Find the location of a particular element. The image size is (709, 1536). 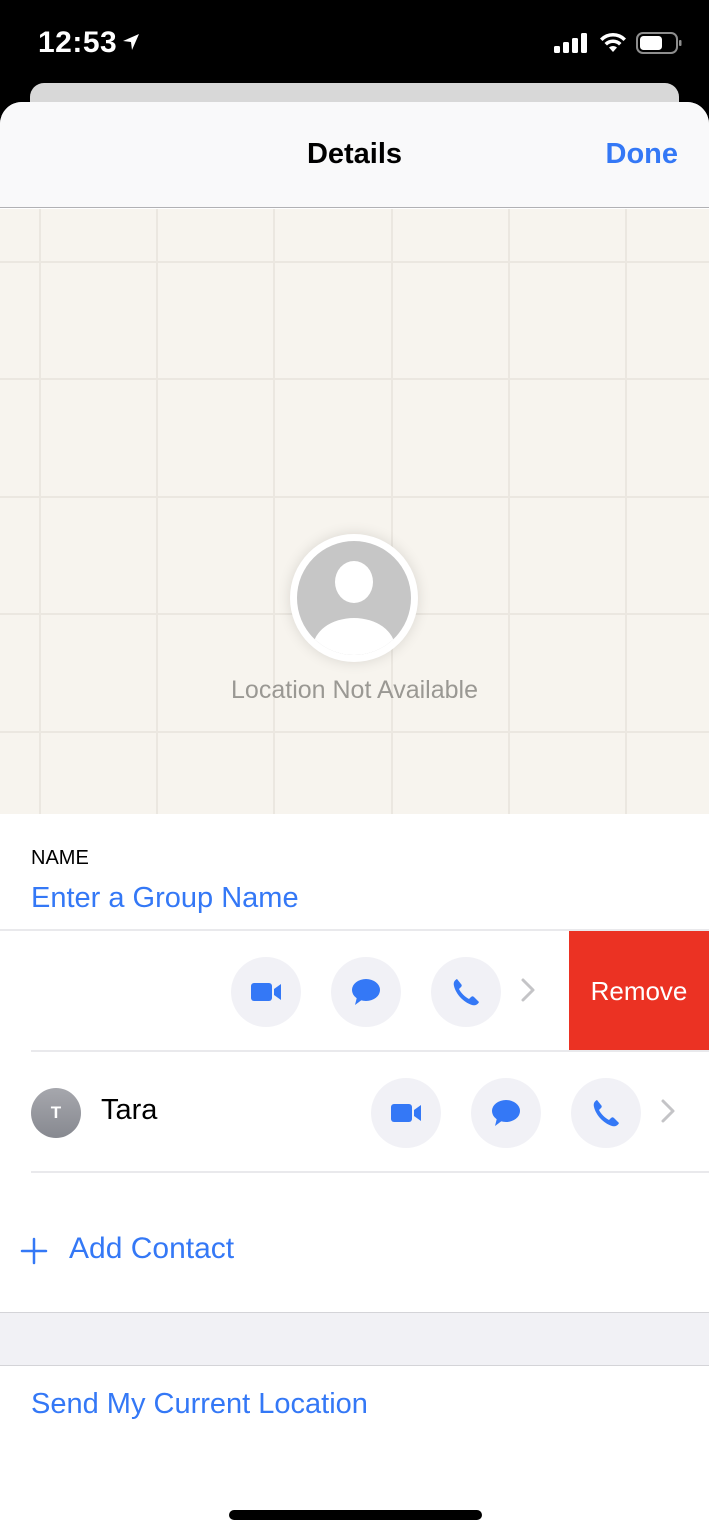

add-contact-label: Add Contact is located at coordinates (152, 1248).